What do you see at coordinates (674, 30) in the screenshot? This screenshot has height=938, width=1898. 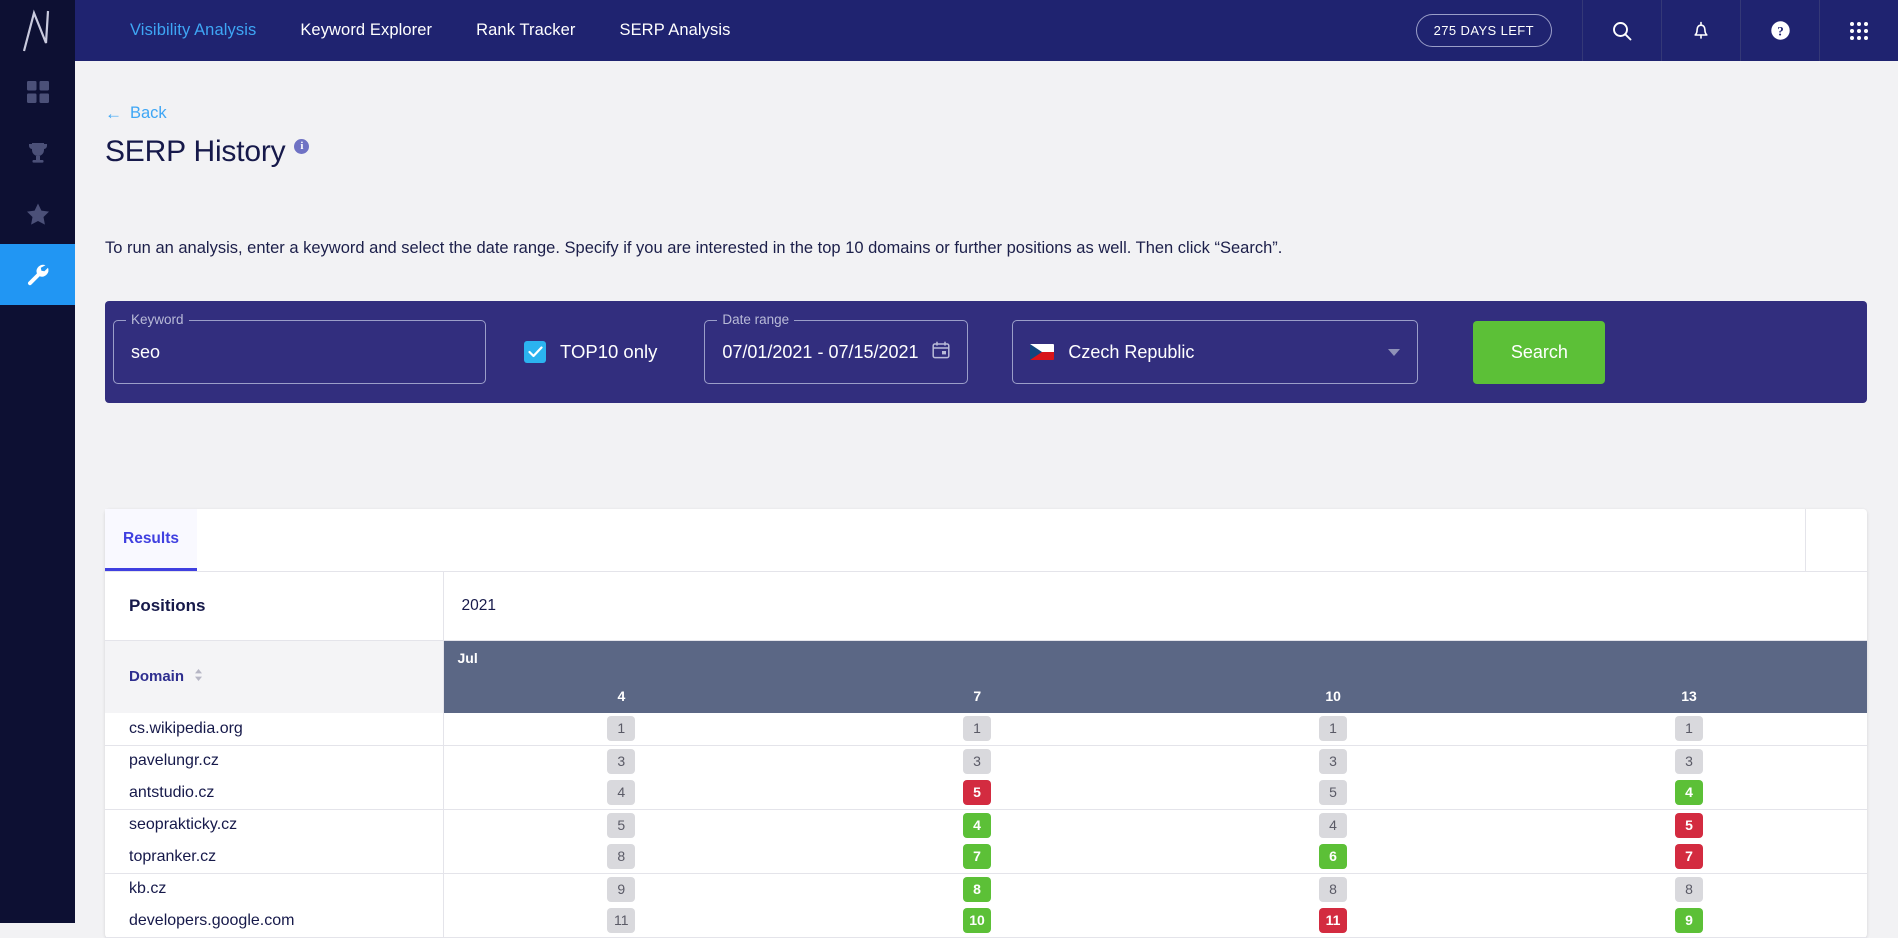 I see `nav-link-serp-analysis: SERP Analysis` at bounding box center [674, 30].